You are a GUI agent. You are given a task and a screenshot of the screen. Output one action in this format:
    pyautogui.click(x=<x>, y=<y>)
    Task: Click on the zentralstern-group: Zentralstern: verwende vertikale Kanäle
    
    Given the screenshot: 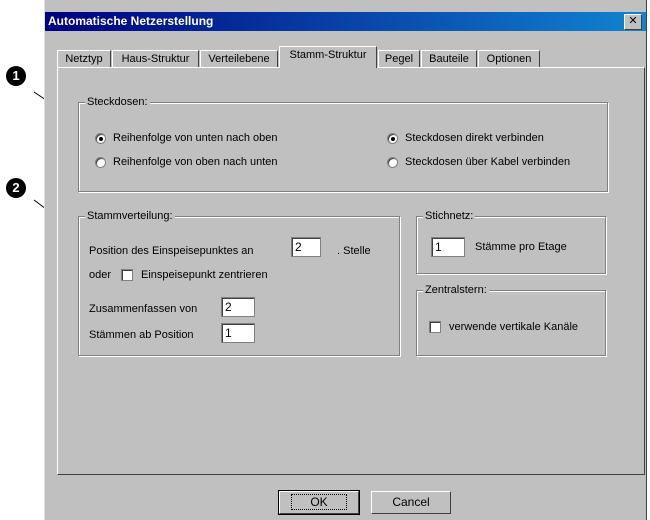 What is the action you would take?
    pyautogui.click(x=511, y=320)
    